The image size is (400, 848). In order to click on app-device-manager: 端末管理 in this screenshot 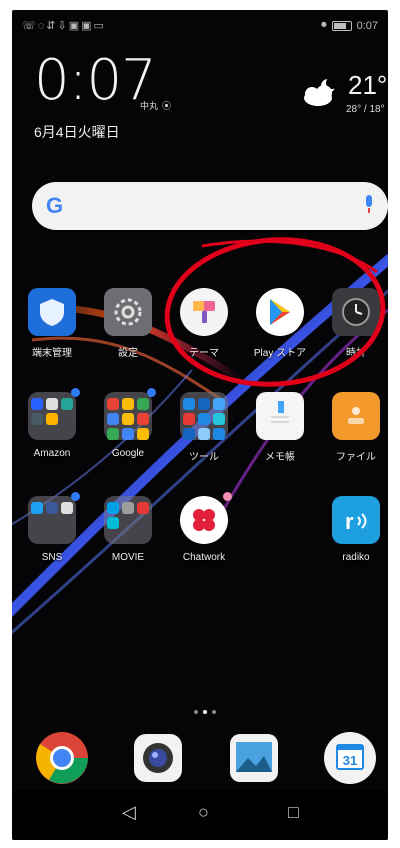, I will do `click(52, 323)`.